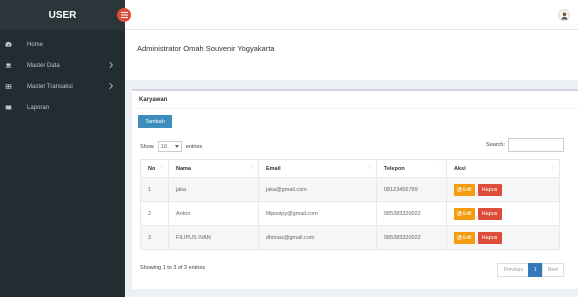 The image size is (578, 297). Describe the element at coordinates (213, 168) in the screenshot. I see `column-header-nama: Nama ↑↓` at that location.